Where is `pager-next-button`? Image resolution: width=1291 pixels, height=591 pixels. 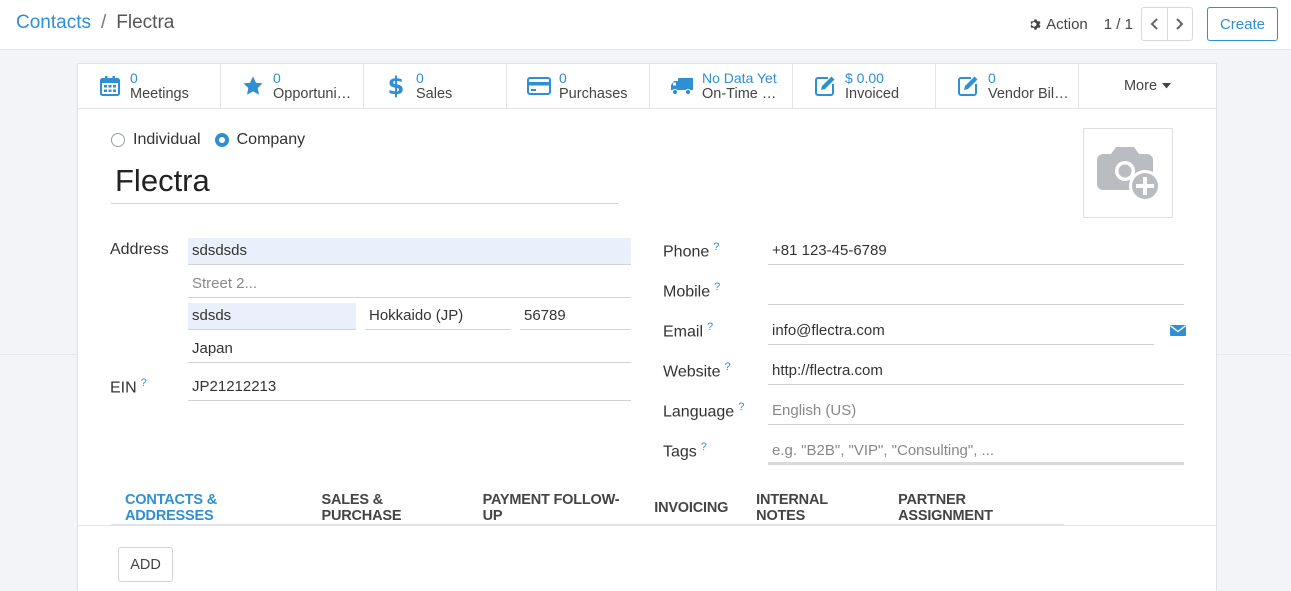
pager-next-button is located at coordinates (1179, 24).